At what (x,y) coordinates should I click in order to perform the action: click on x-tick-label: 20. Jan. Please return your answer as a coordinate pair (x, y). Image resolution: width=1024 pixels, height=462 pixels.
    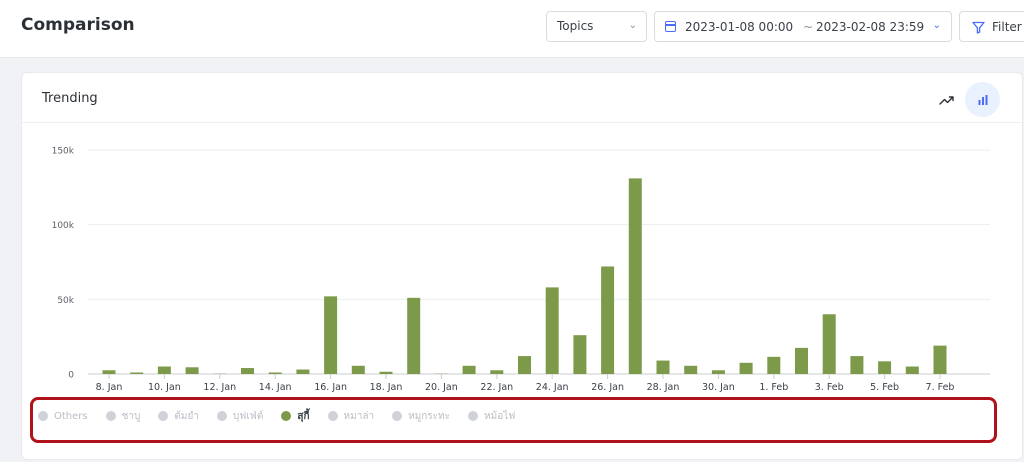
    Looking at the image, I should click on (441, 387).